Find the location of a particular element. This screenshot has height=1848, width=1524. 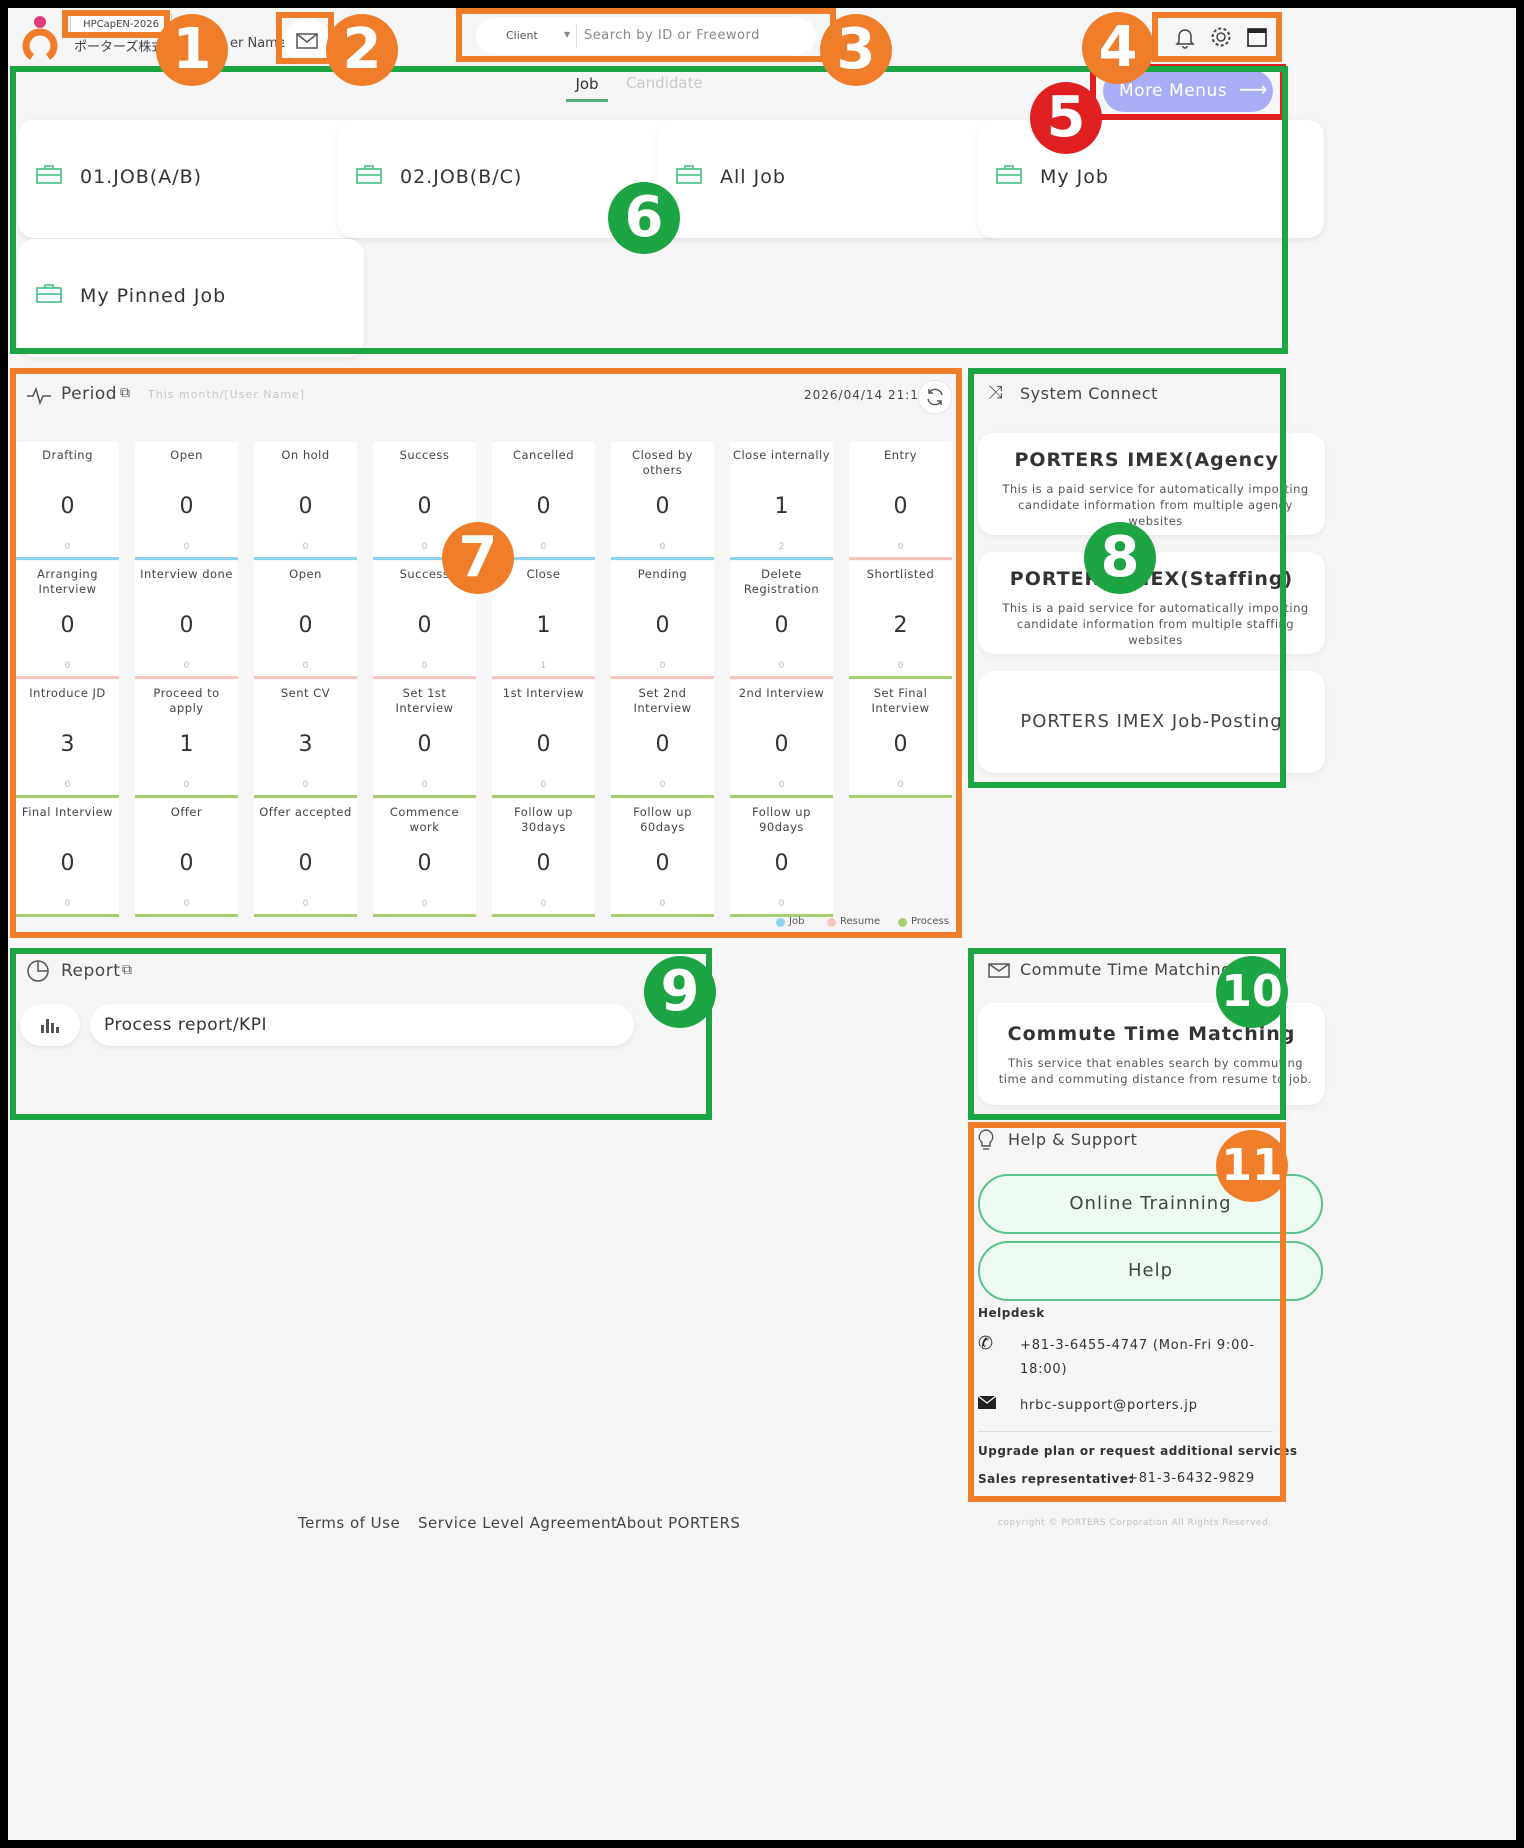

annotation-badge-1: 1 is located at coordinates (192, 50).